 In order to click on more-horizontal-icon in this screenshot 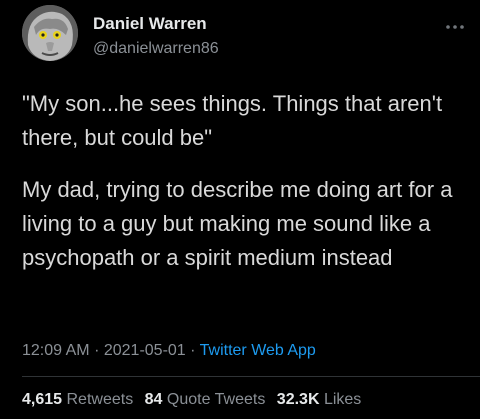, I will do `click(455, 27)`.